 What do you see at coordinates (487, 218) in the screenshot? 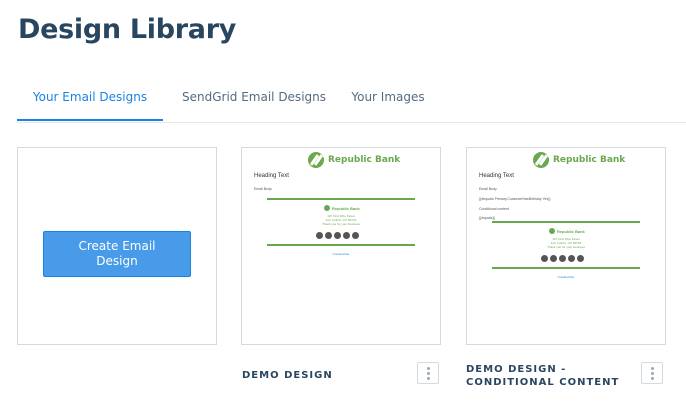
I see `thumb-line-3: {{/equals}}` at bounding box center [487, 218].